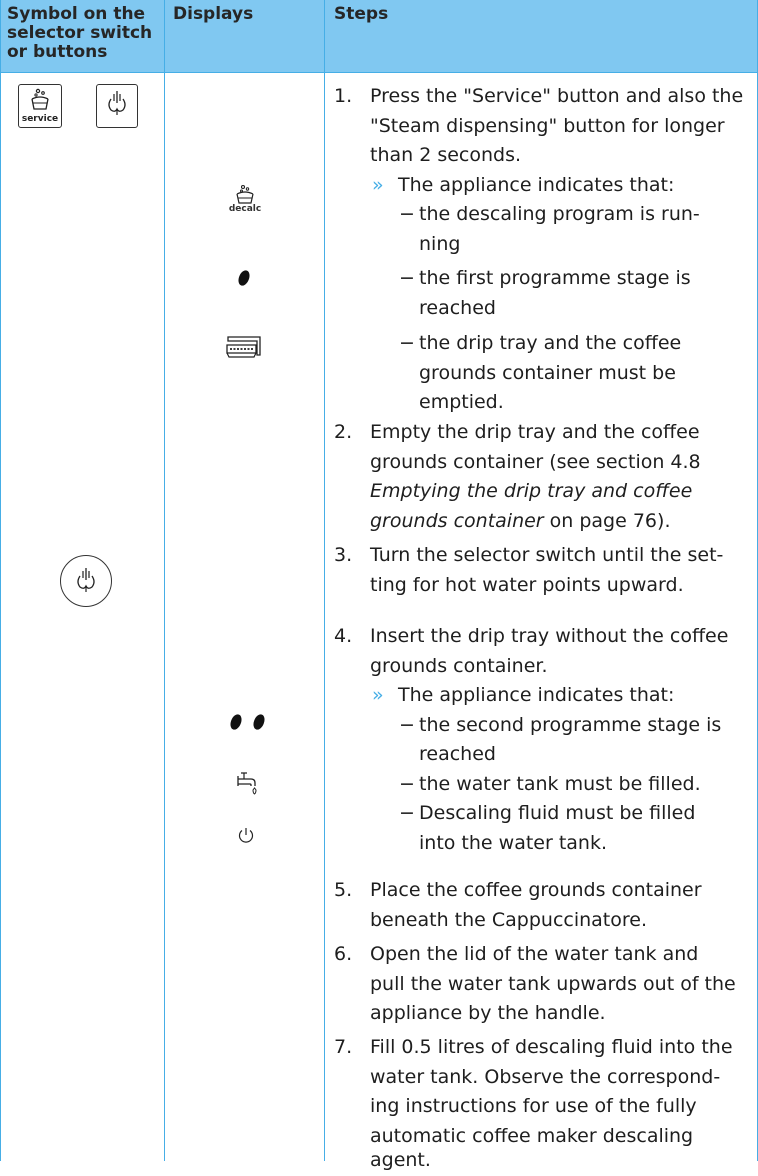 The image size is (758, 1176). I want to click on header-steps: Steps, so click(361, 14).